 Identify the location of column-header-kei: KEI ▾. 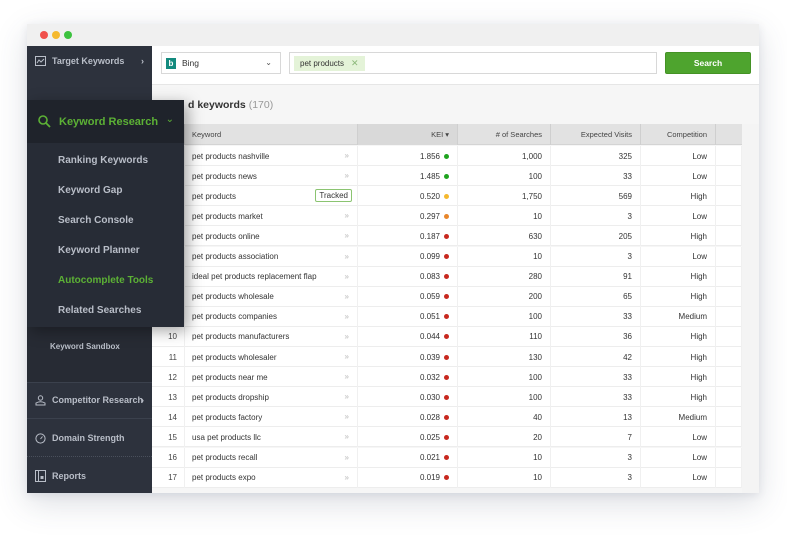
(408, 134).